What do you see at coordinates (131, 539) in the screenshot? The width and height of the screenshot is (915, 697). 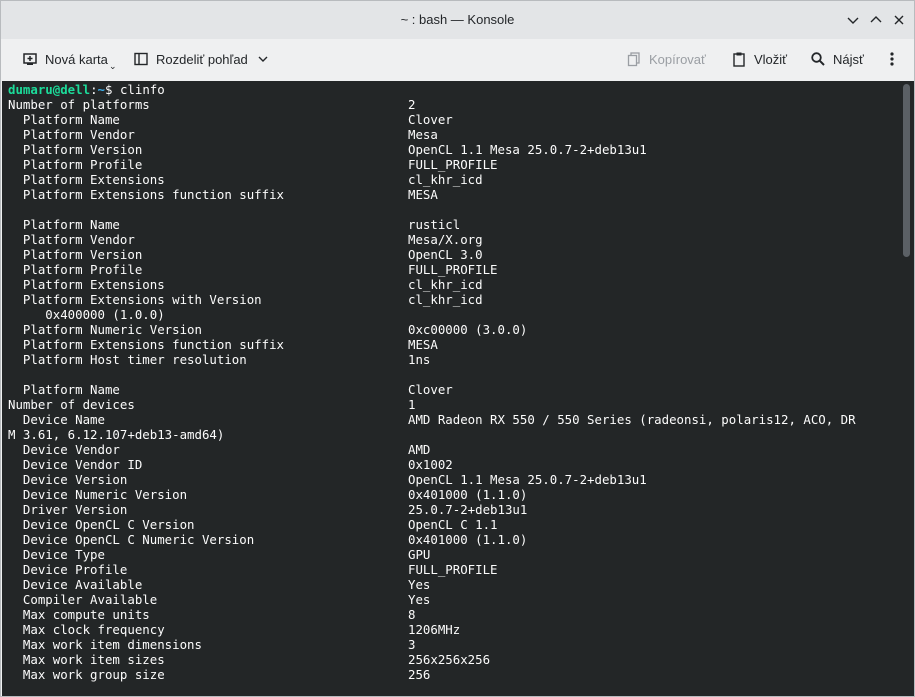 I see `output-key: Device OpenCL C Numeric Version` at bounding box center [131, 539].